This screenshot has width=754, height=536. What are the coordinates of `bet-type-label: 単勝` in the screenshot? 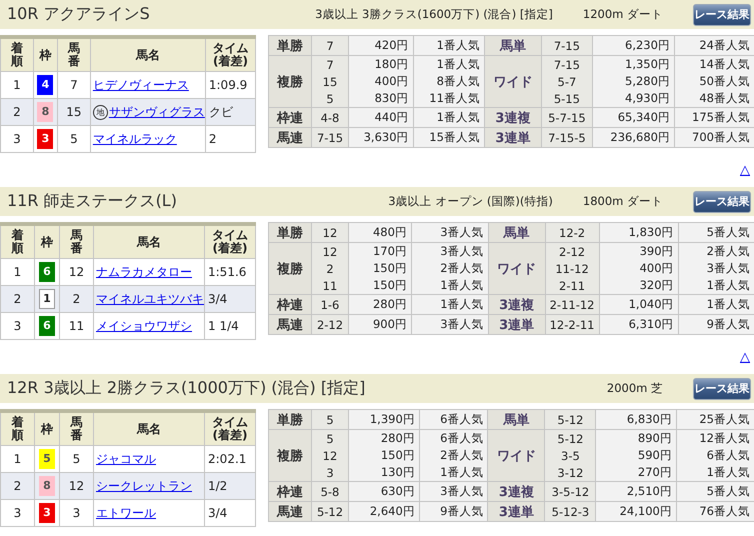 It's located at (290, 420).